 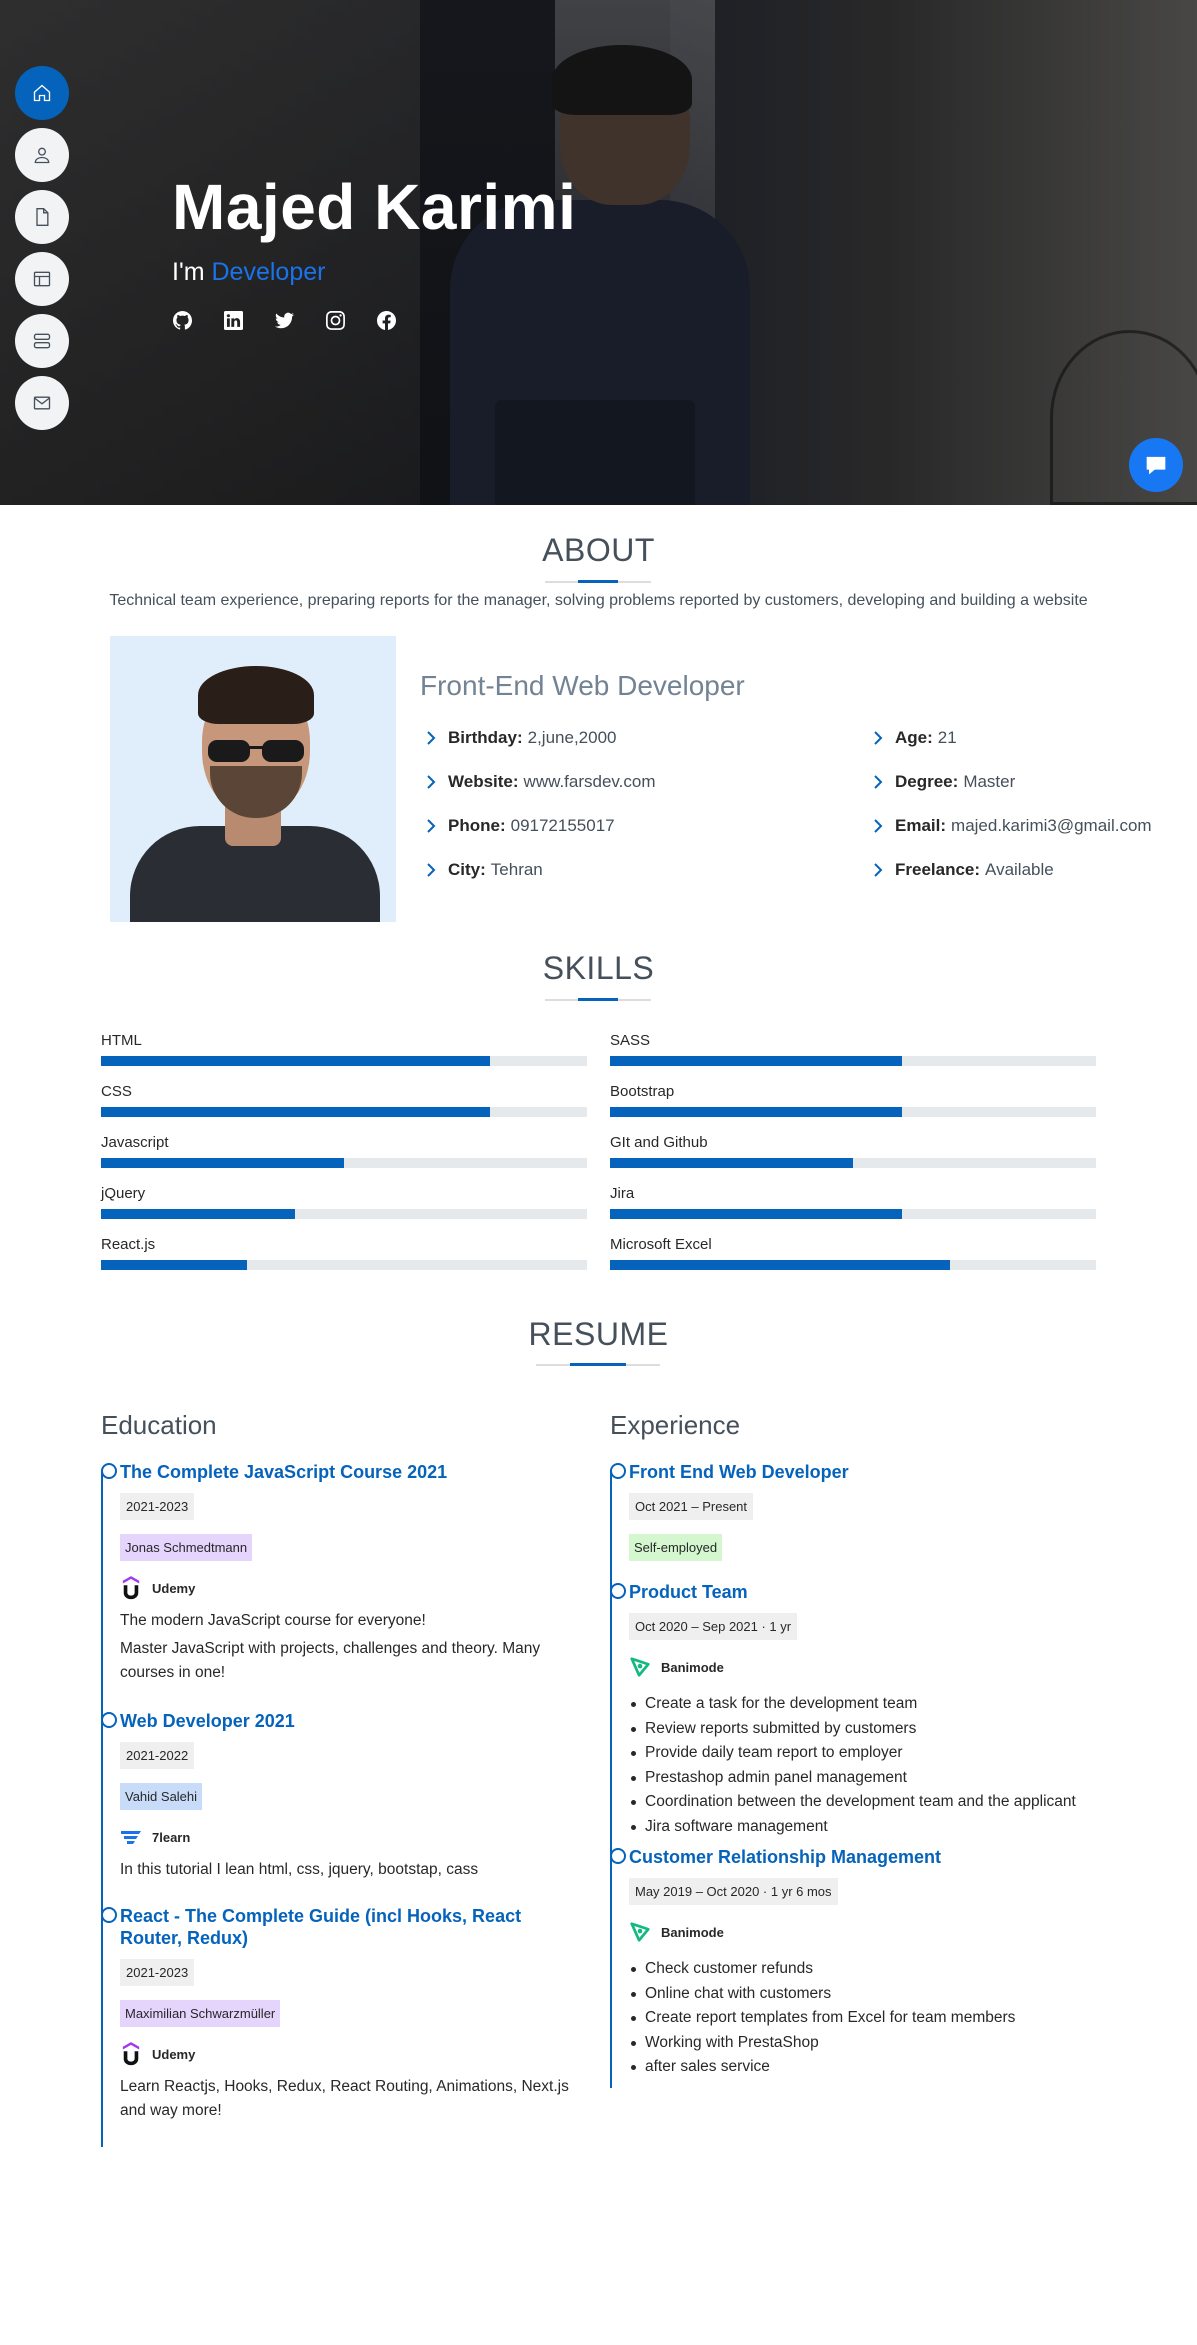 I want to click on chat-icon, so click(x=1156, y=465).